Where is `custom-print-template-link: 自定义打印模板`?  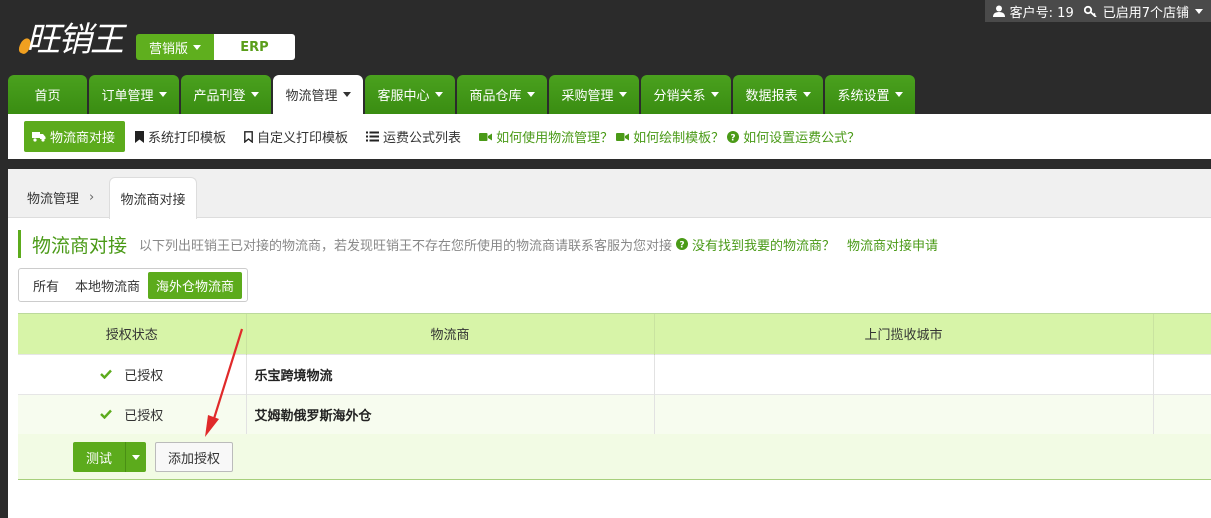
custom-print-template-link: 自定义打印模板 is located at coordinates (296, 136).